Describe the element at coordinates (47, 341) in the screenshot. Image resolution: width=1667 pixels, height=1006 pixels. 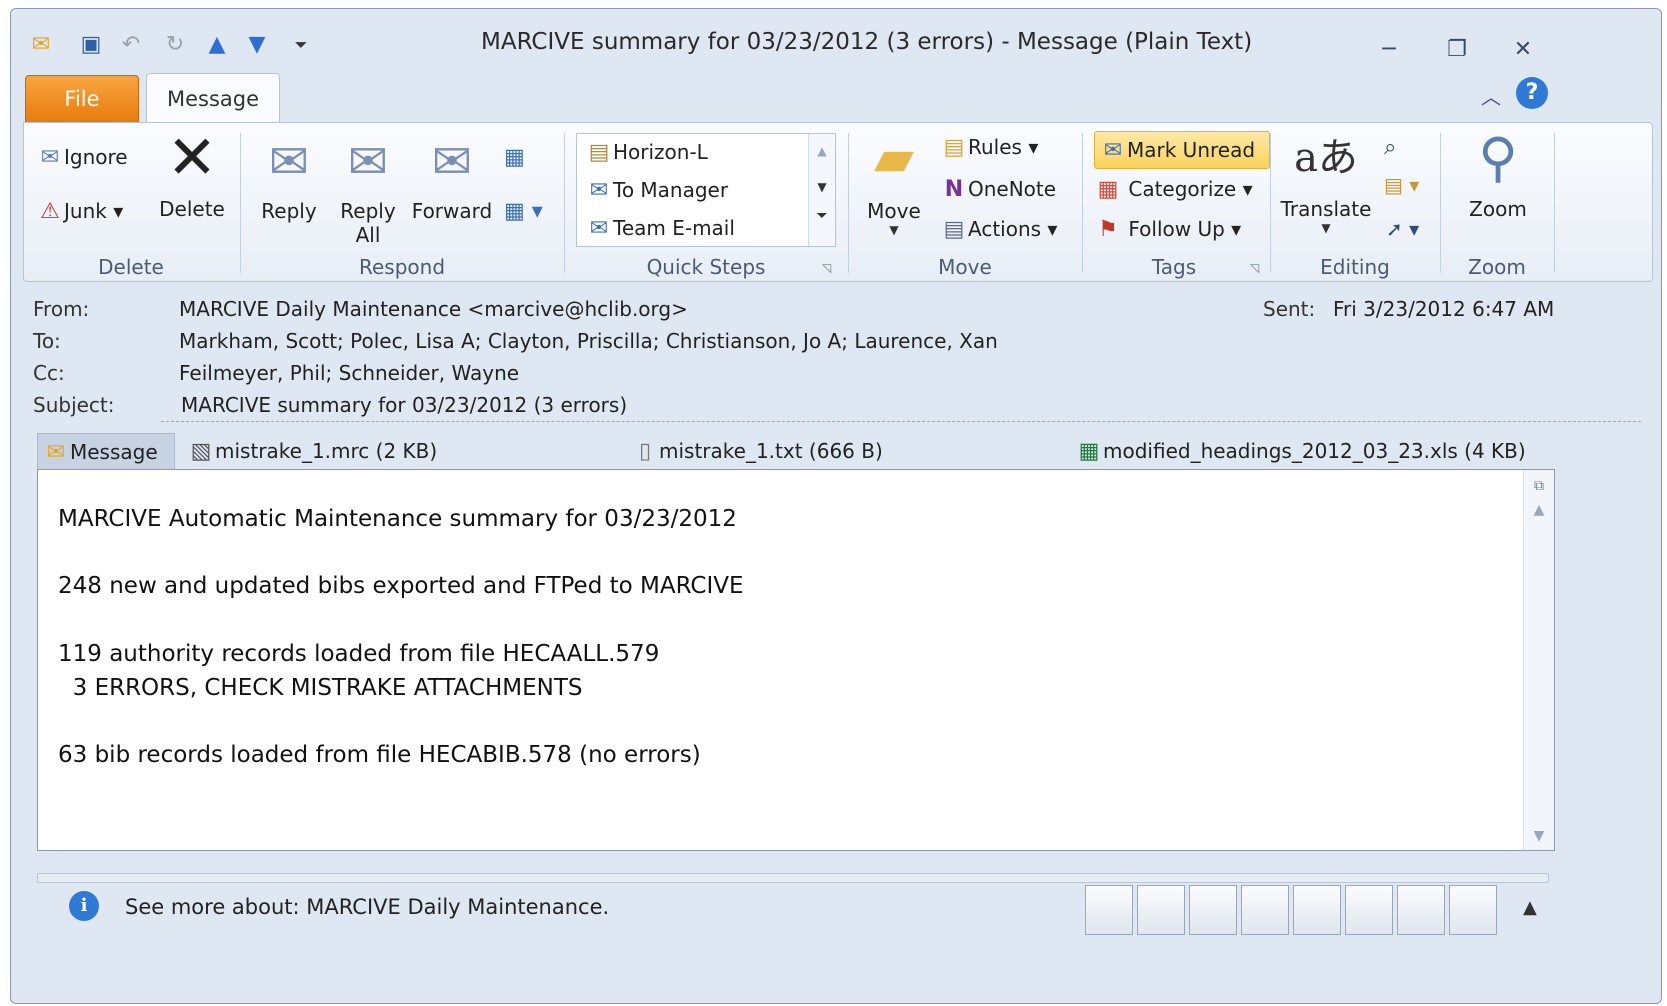
I see `to-label: To:` at that location.